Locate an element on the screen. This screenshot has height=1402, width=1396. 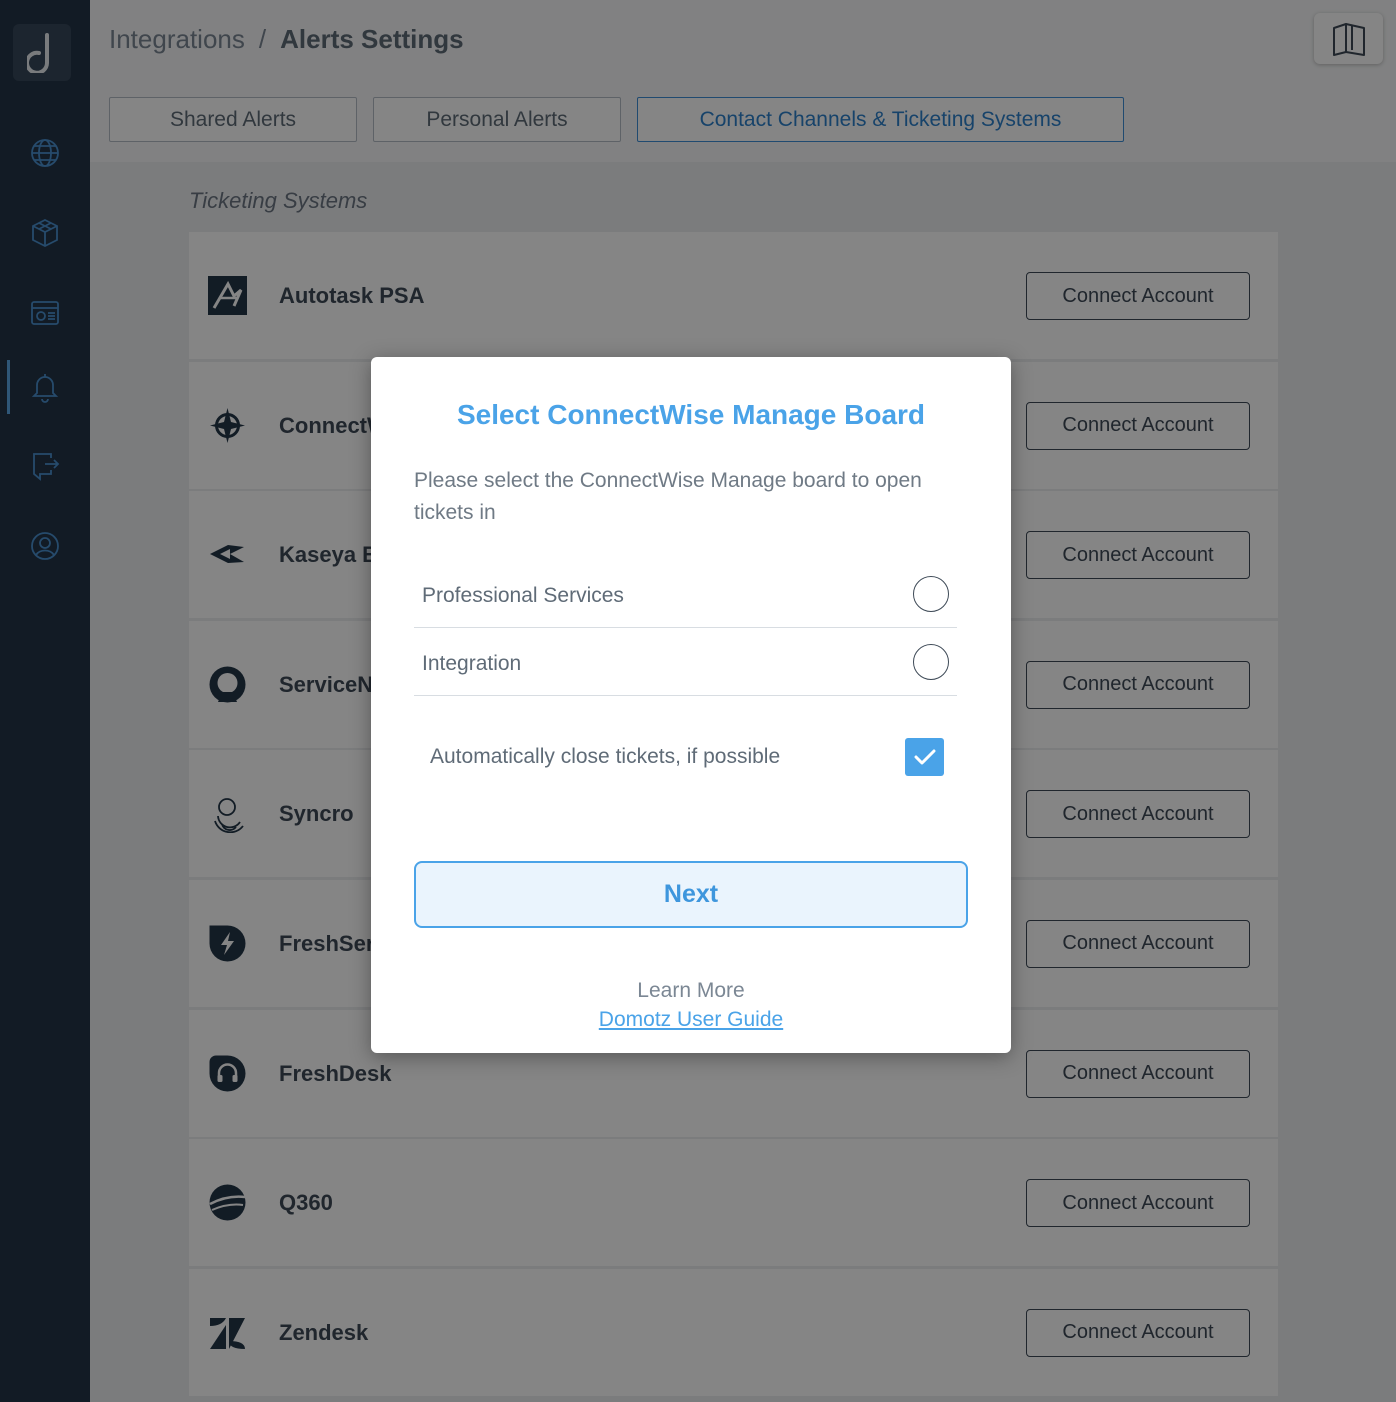
learn-more-label: Learn More is located at coordinates (691, 990).